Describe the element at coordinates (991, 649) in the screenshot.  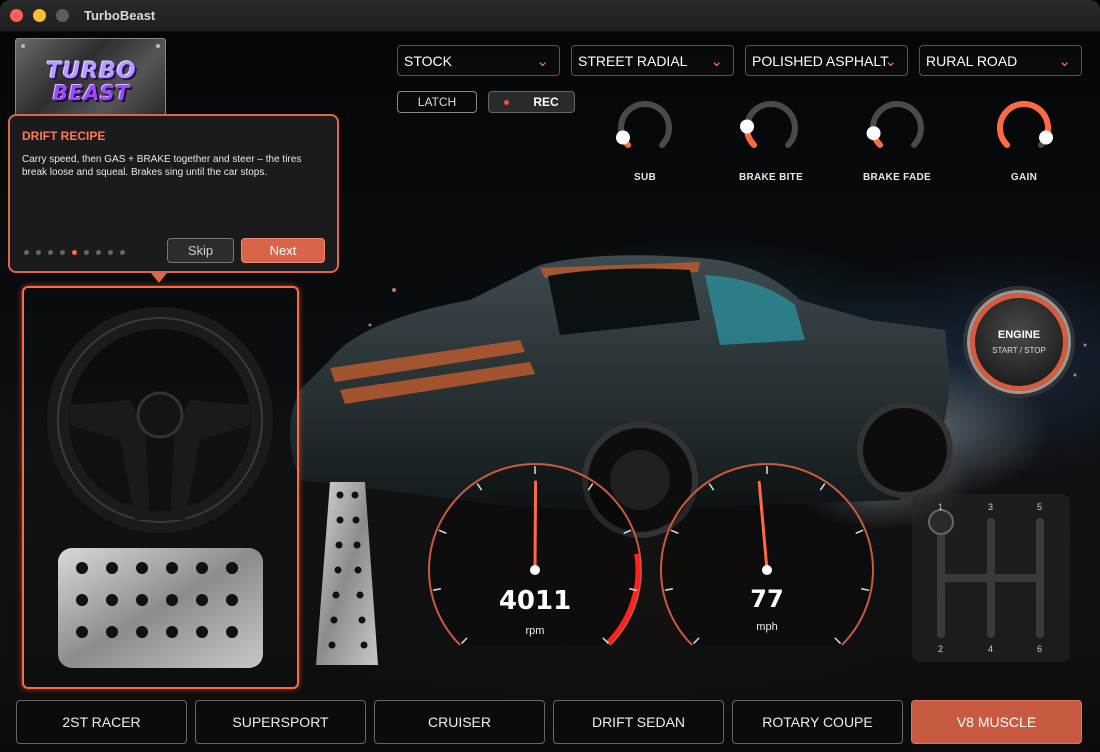
I see `gear-label: 4` at that location.